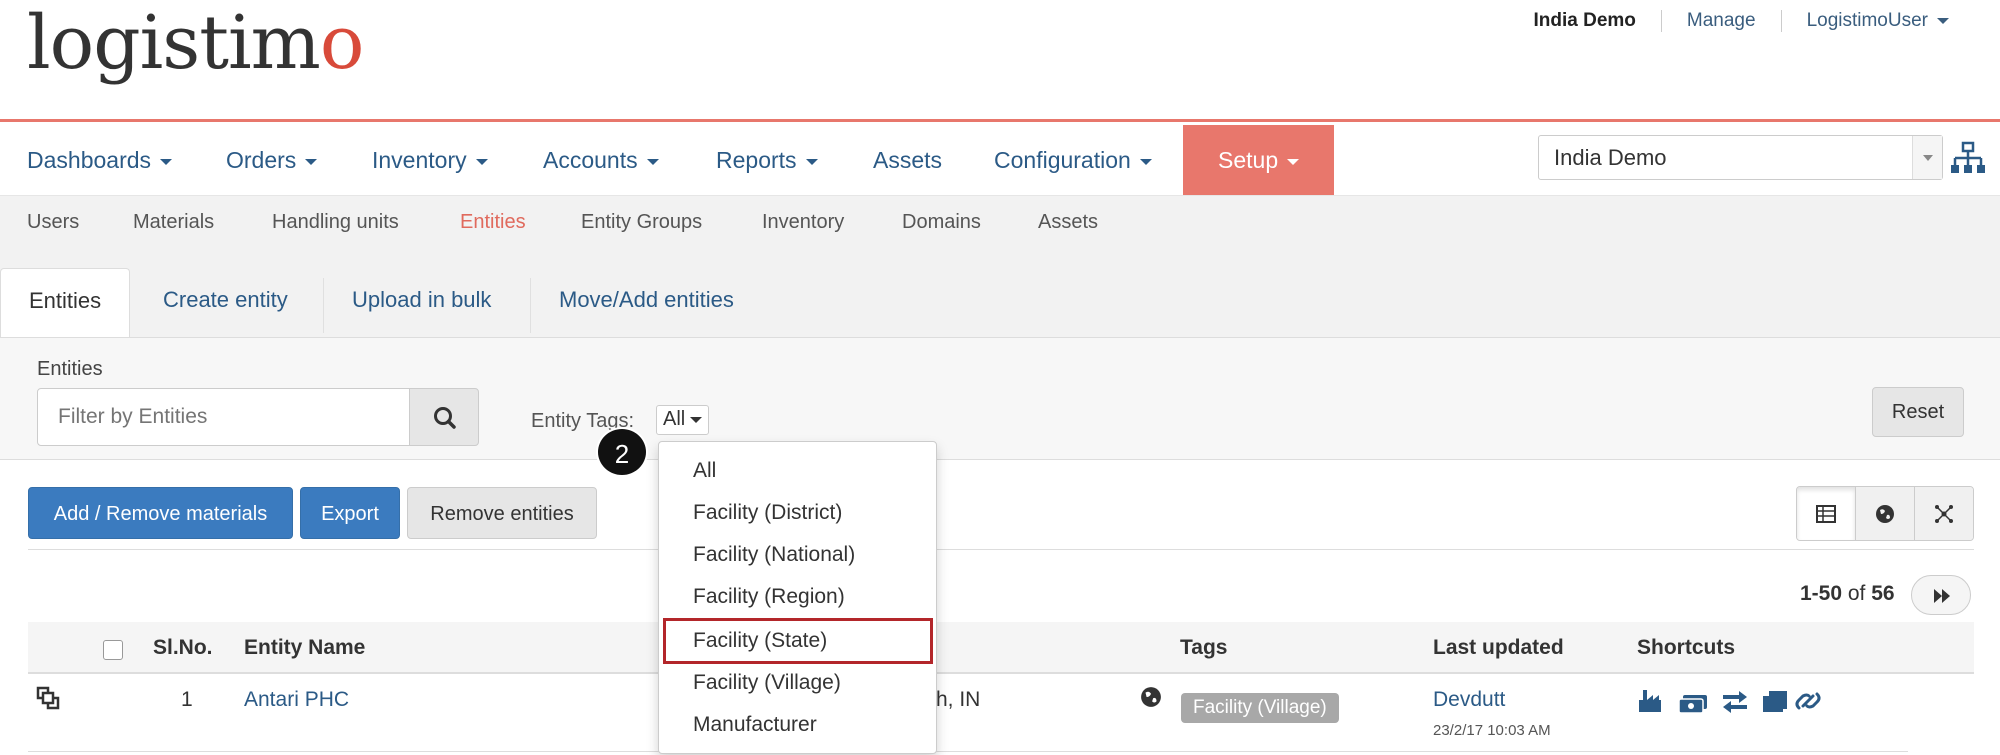  Describe the element at coordinates (1498, 648) in the screenshot. I see `col-last-updated: Last updated` at that location.